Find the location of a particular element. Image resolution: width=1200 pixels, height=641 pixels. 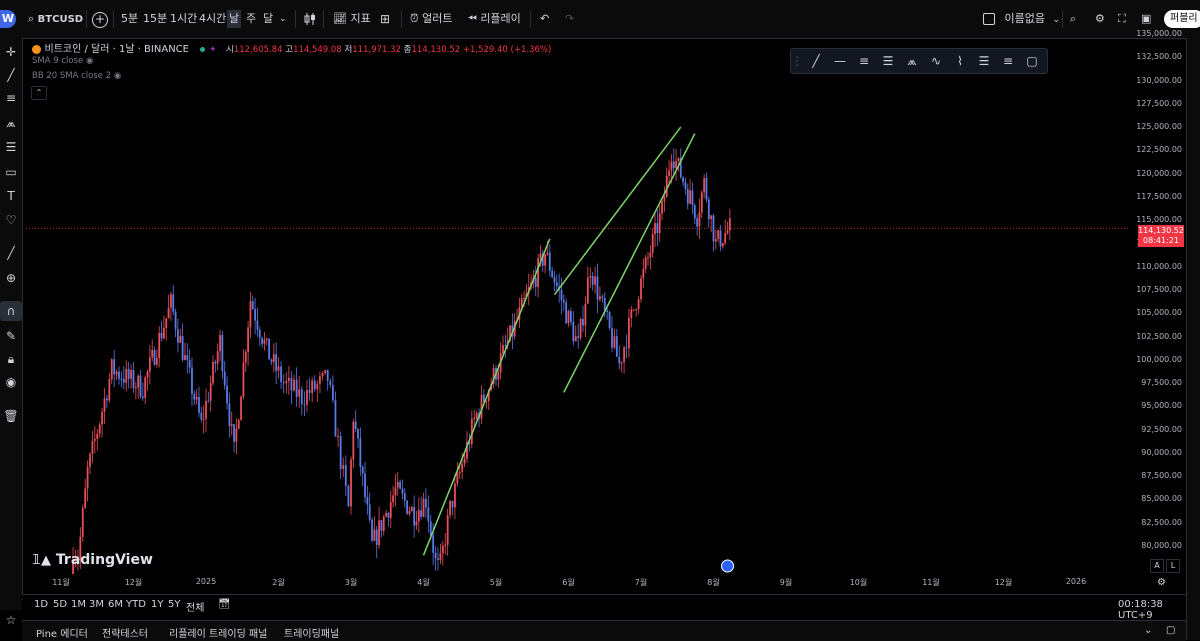

interval-1d: 날 is located at coordinates (234, 19).